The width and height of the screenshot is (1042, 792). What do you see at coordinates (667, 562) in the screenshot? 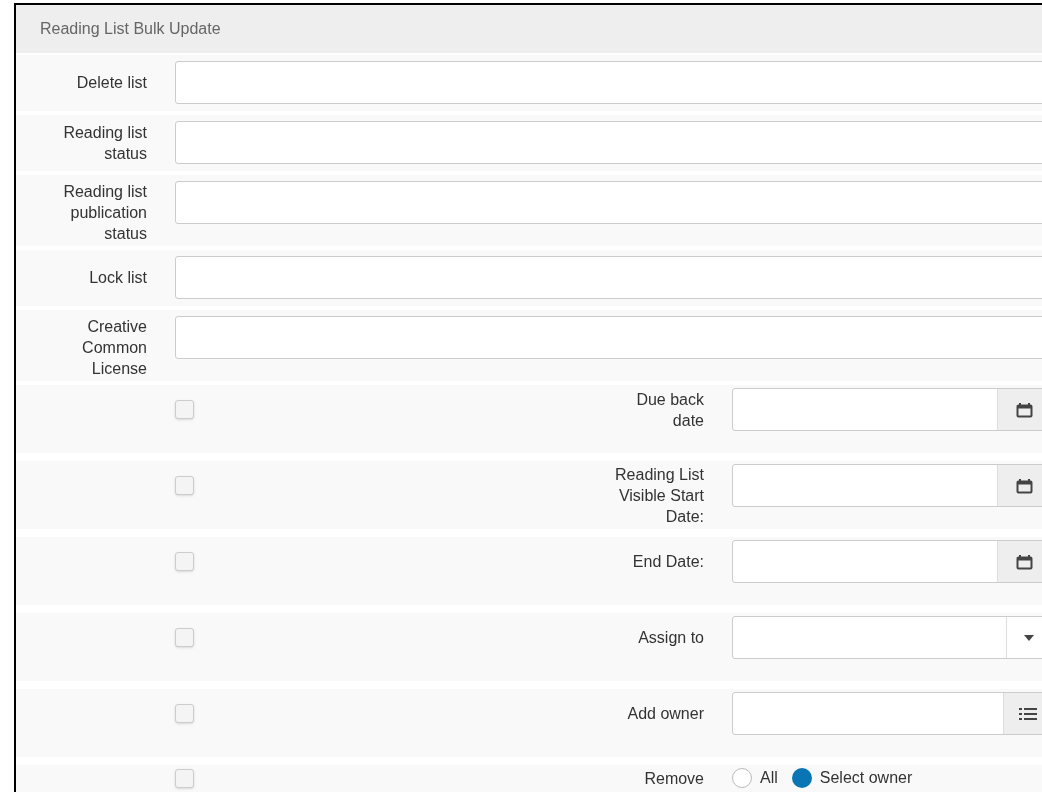
I see `option-label: End Date:` at bounding box center [667, 562].